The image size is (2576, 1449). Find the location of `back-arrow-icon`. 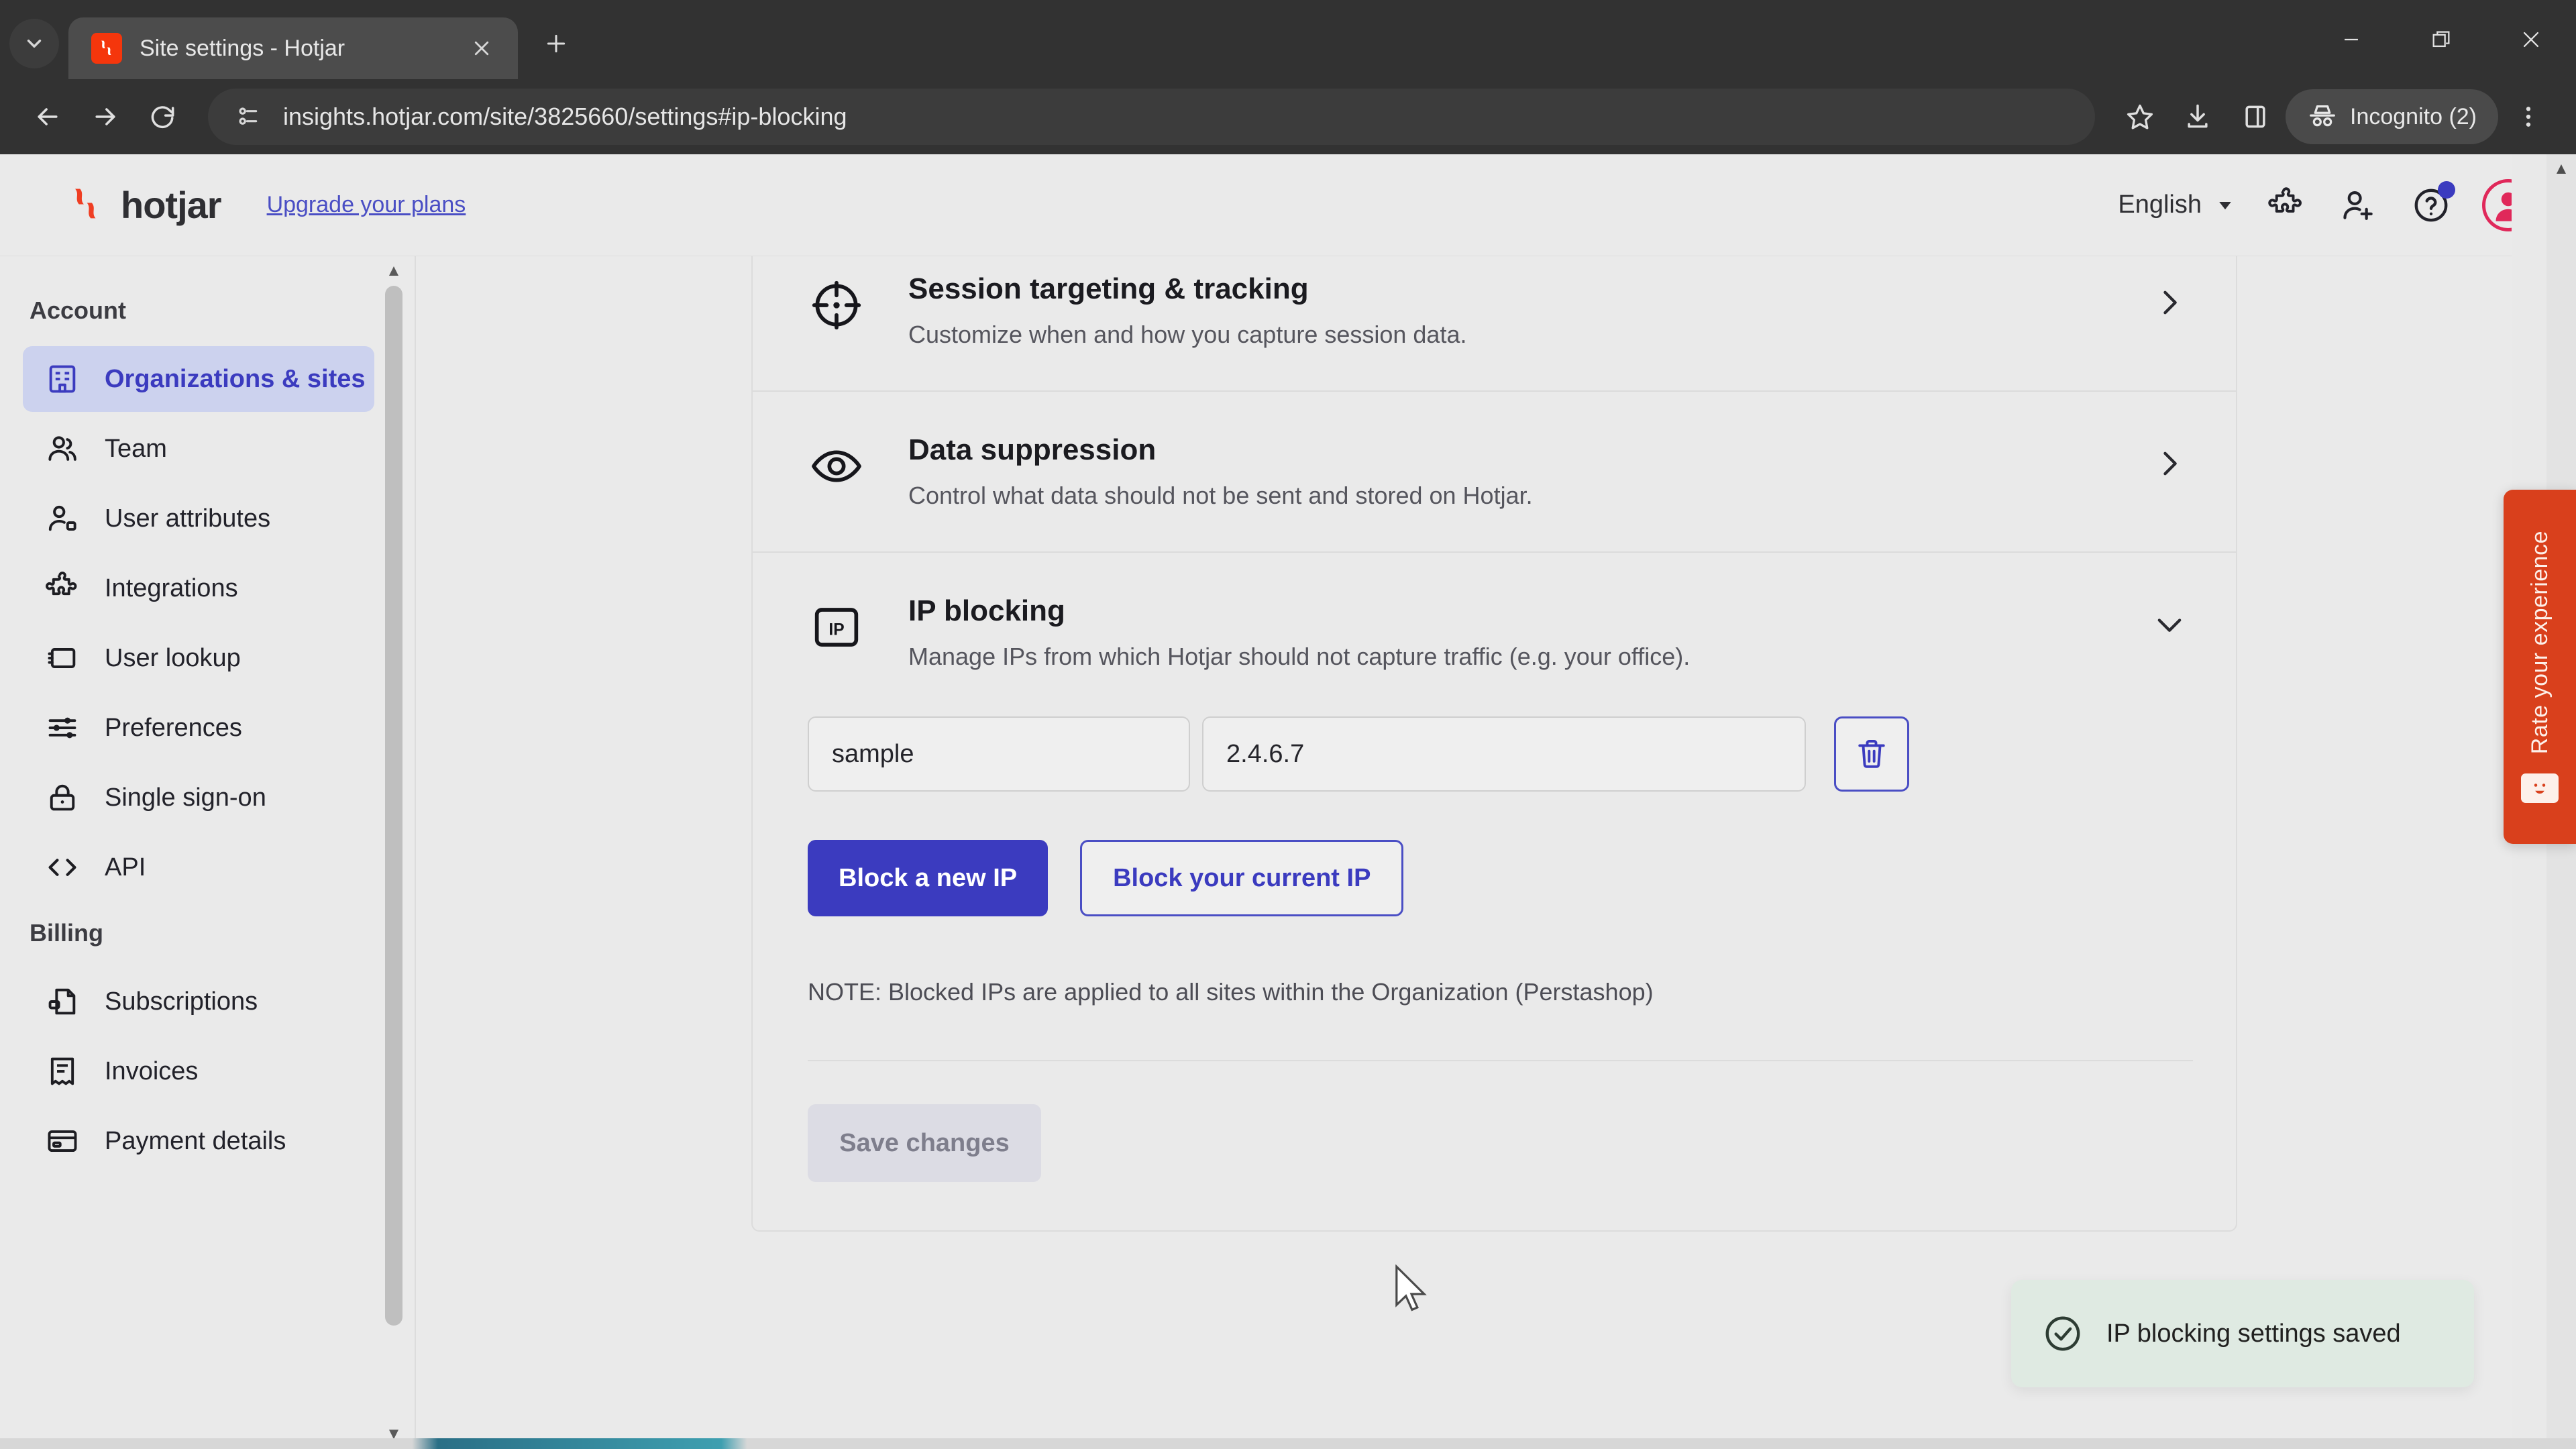

back-arrow-icon is located at coordinates (48, 116).